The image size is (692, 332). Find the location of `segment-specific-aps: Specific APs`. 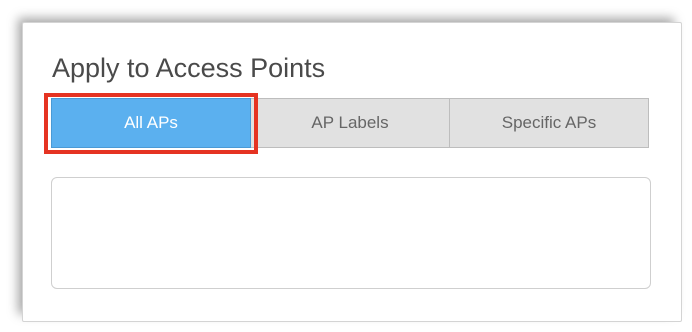

segment-specific-aps: Specific APs is located at coordinates (549, 123).